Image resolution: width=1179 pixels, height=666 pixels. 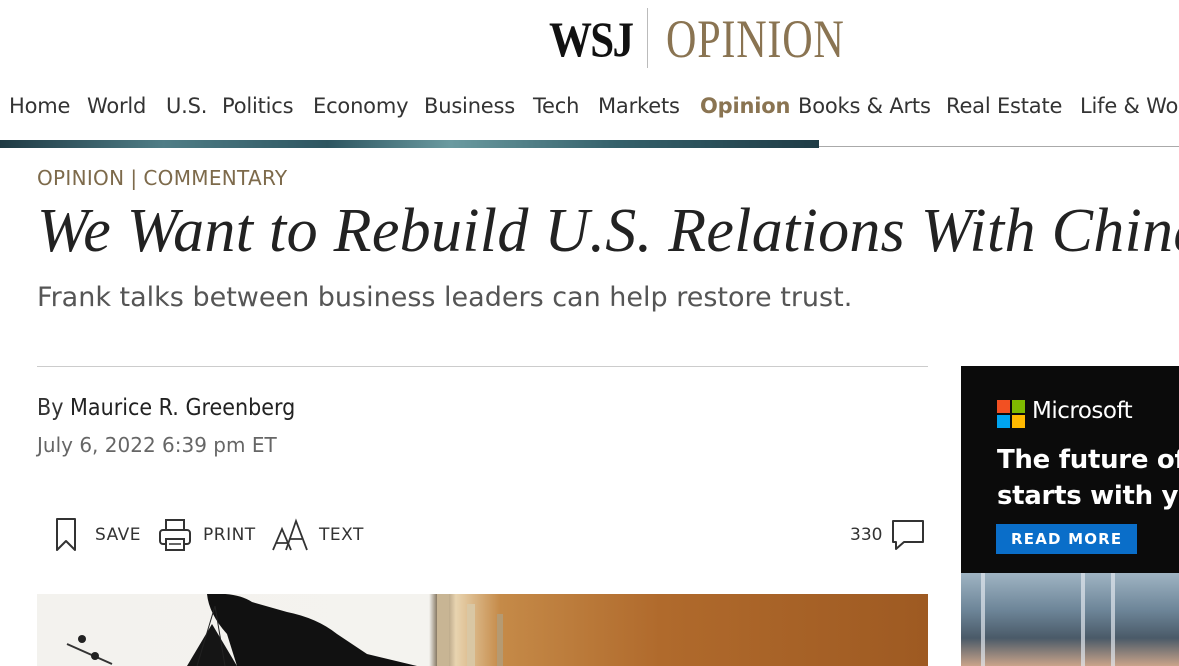 What do you see at coordinates (556, 106) in the screenshot?
I see `nav-item-tech: Tech` at bounding box center [556, 106].